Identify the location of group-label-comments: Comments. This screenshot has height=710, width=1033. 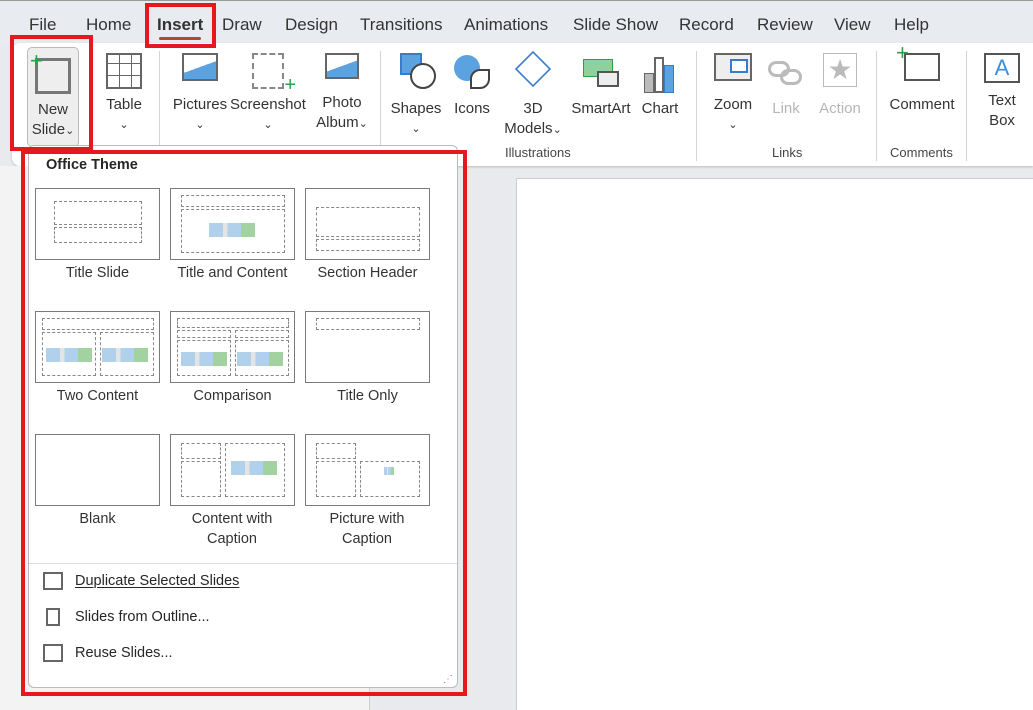
(921, 152).